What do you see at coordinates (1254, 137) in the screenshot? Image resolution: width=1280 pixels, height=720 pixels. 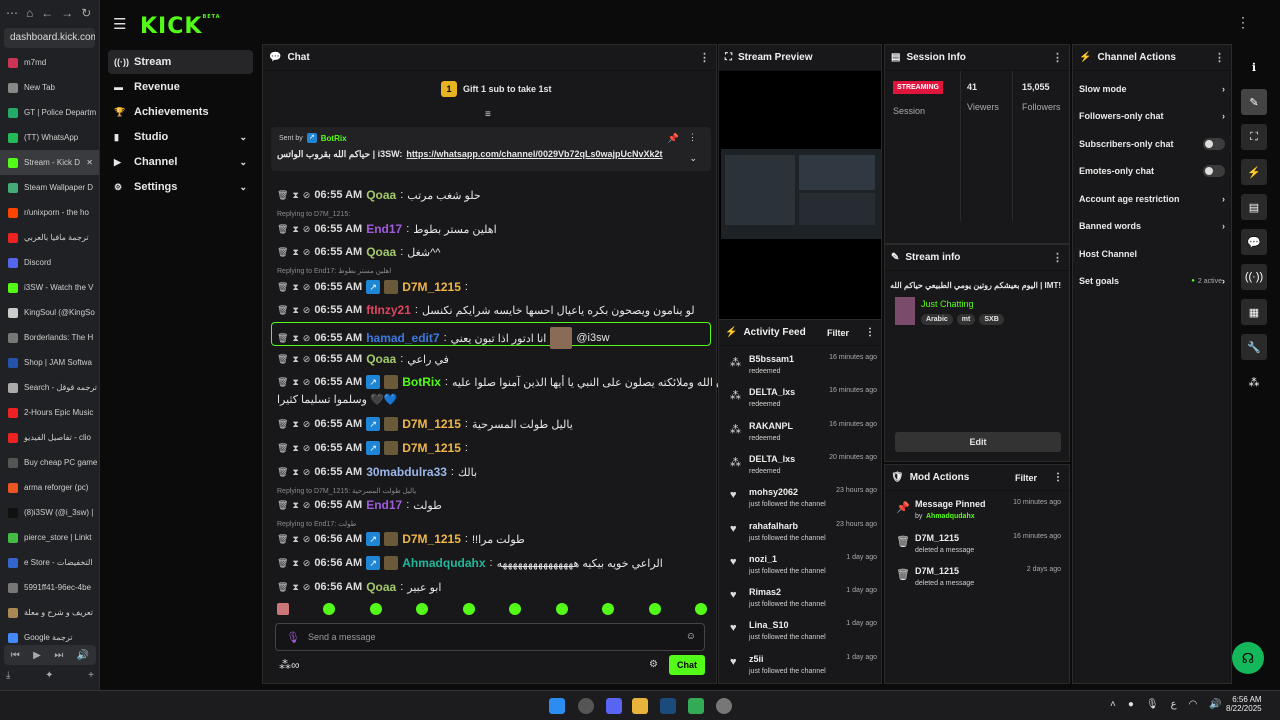 I see `layout-icon: ⛶` at bounding box center [1254, 137].